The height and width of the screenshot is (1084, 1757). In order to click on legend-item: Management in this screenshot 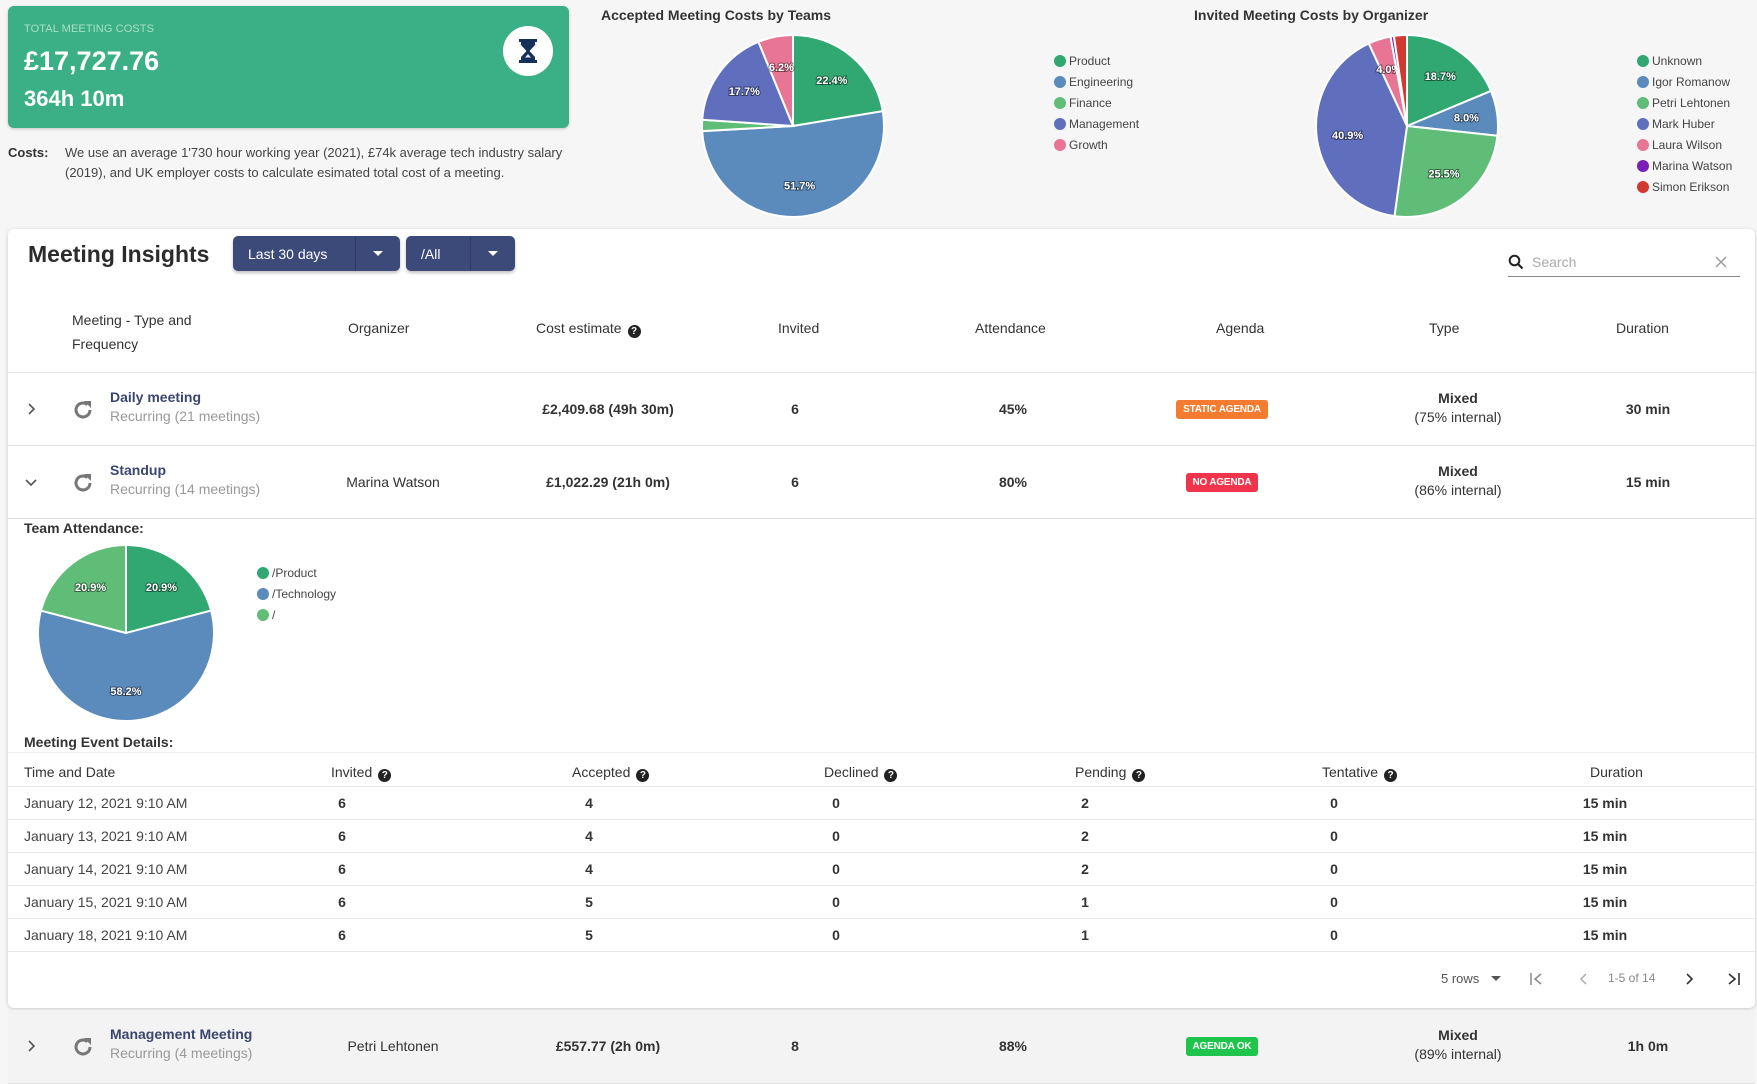, I will do `click(1096, 123)`.